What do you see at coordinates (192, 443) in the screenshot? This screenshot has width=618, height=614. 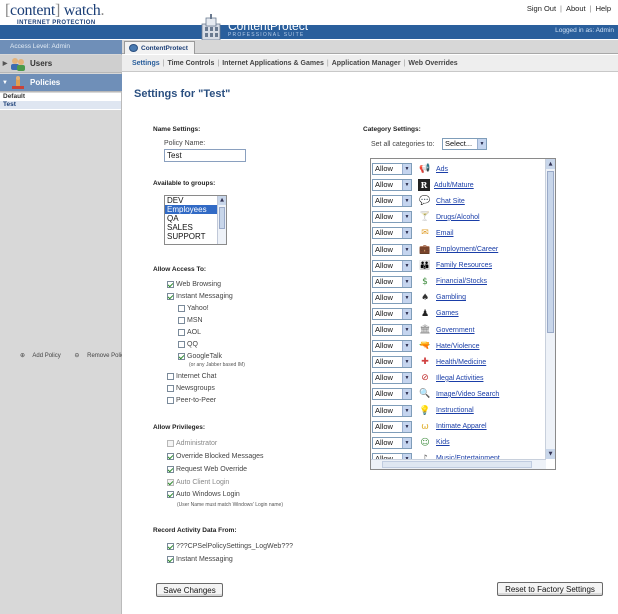 I see `administrator-checkbox: Administrator` at bounding box center [192, 443].